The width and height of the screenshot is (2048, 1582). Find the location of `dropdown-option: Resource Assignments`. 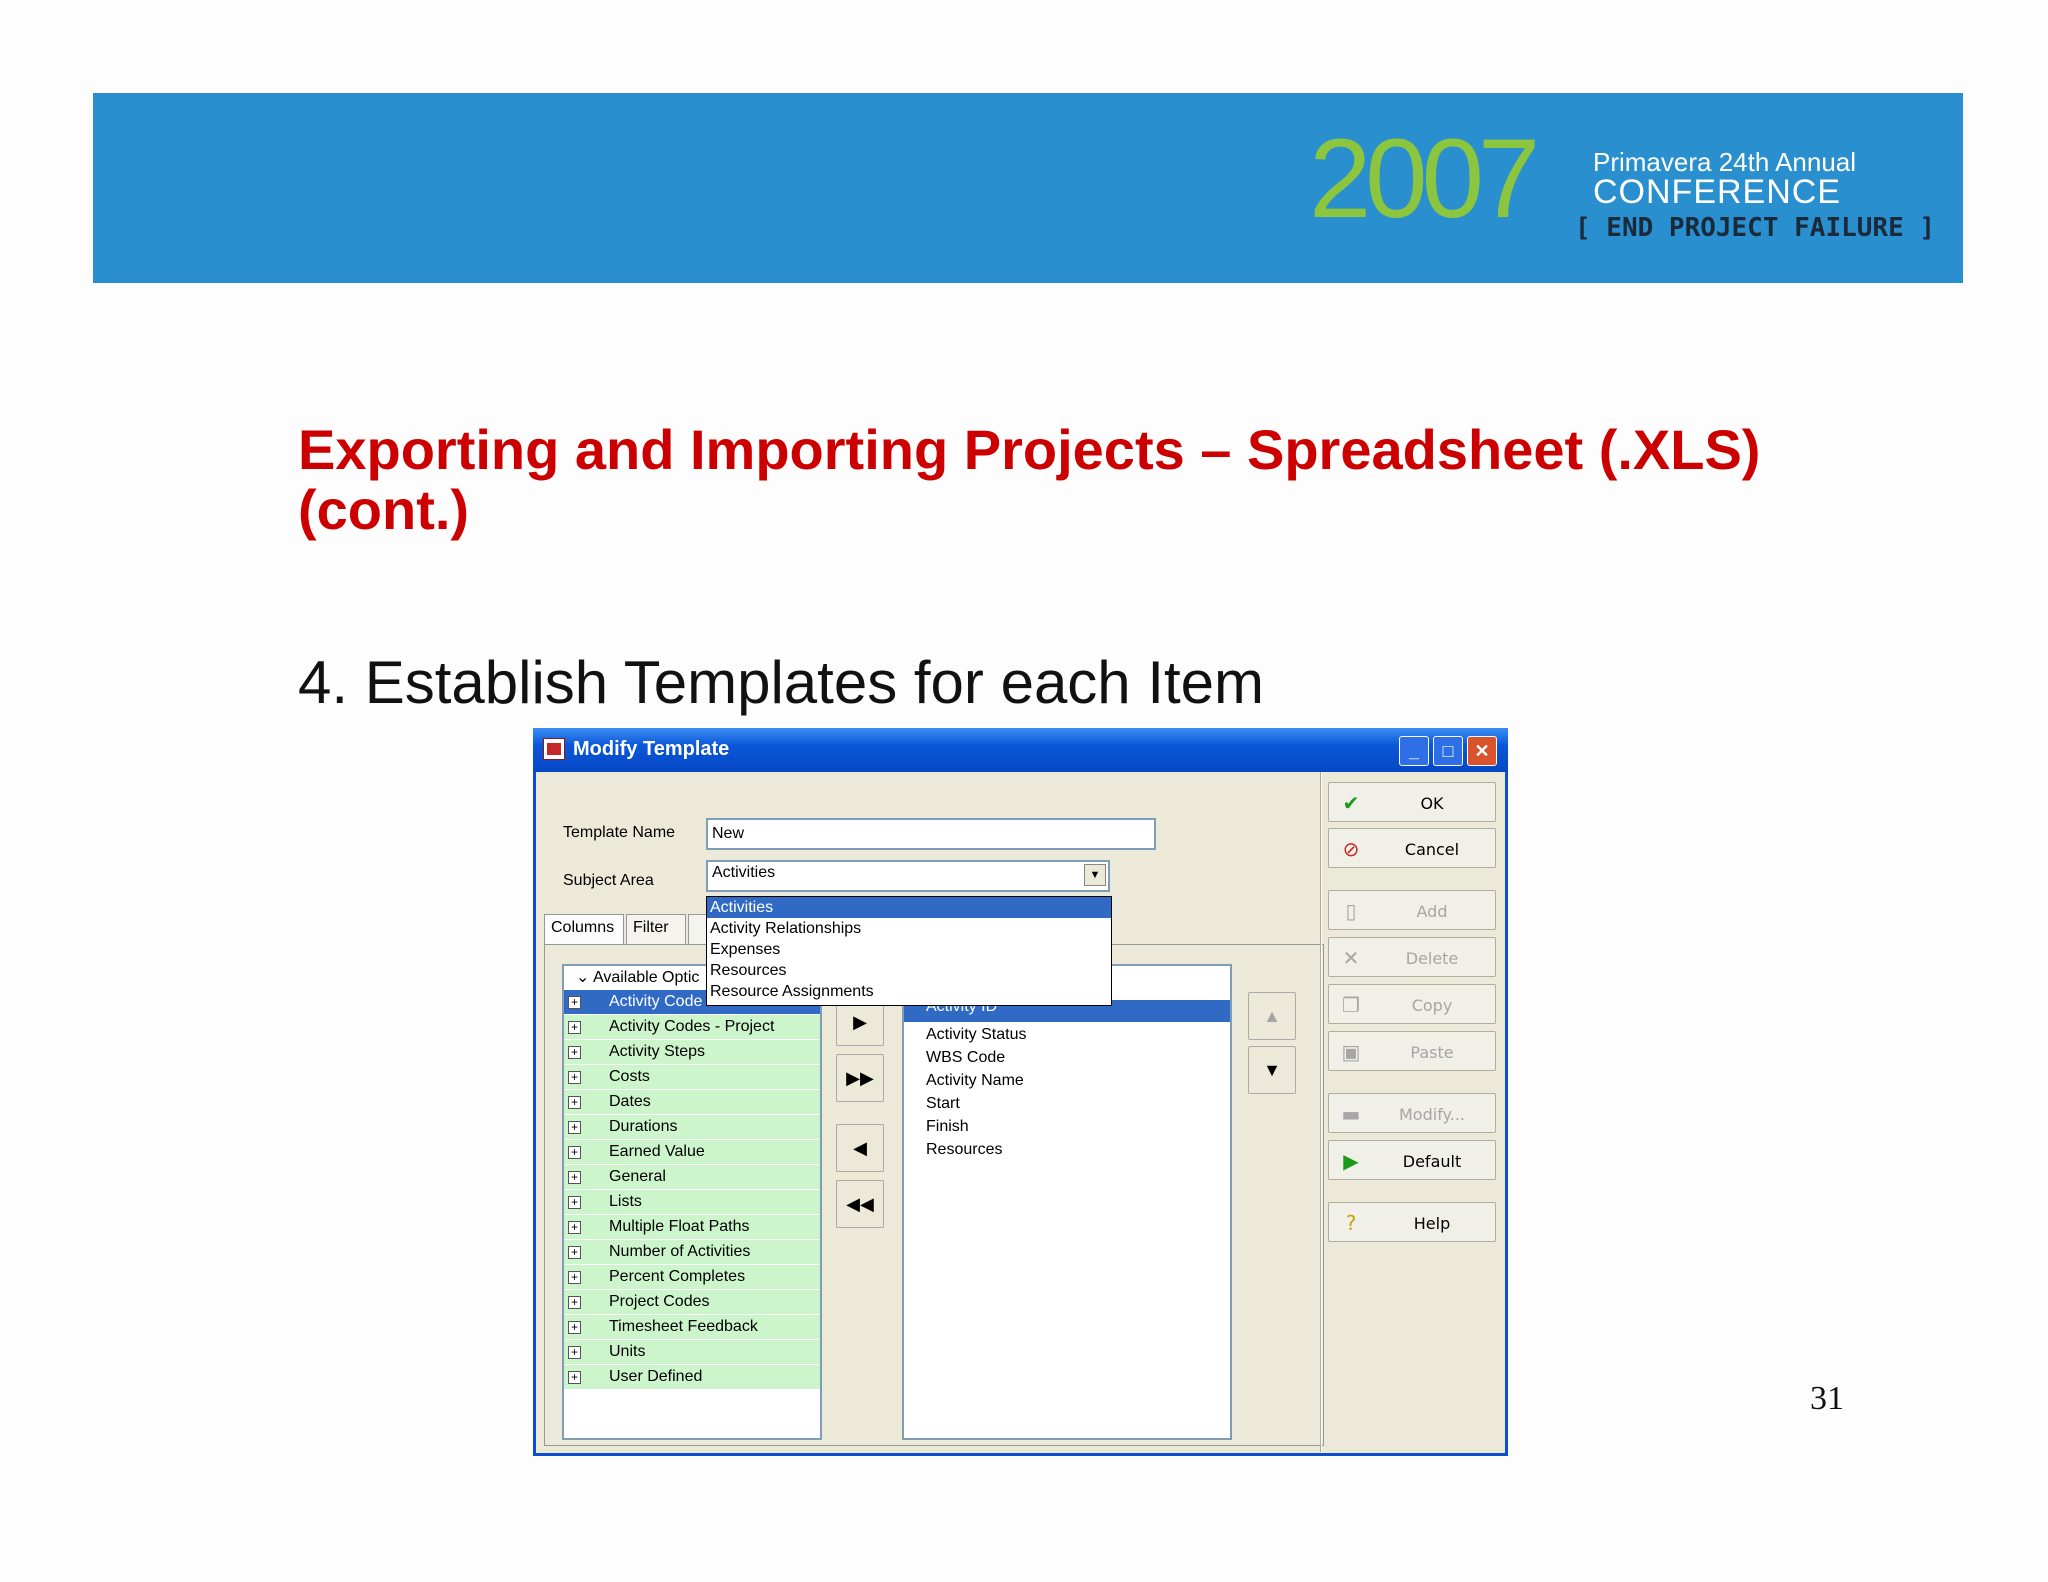

dropdown-option: Resource Assignments is located at coordinates (909, 991).